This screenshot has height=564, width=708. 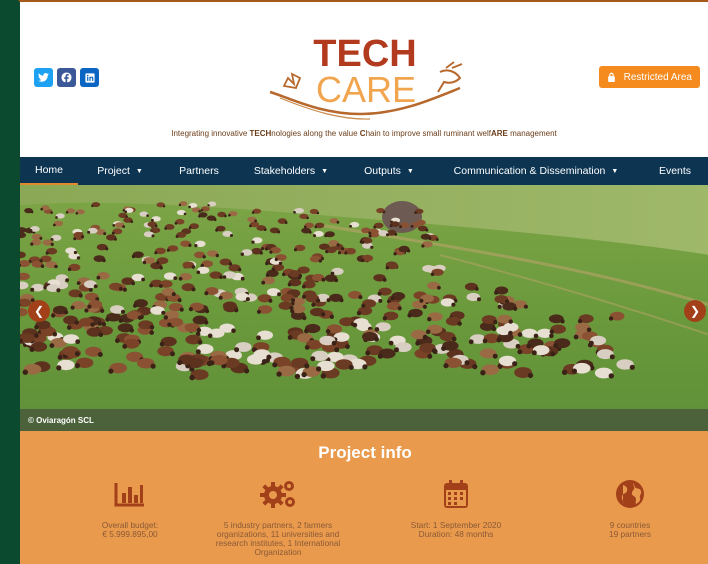 What do you see at coordinates (365, 75) in the screenshot?
I see `techcare-logo: TECH CARE` at bounding box center [365, 75].